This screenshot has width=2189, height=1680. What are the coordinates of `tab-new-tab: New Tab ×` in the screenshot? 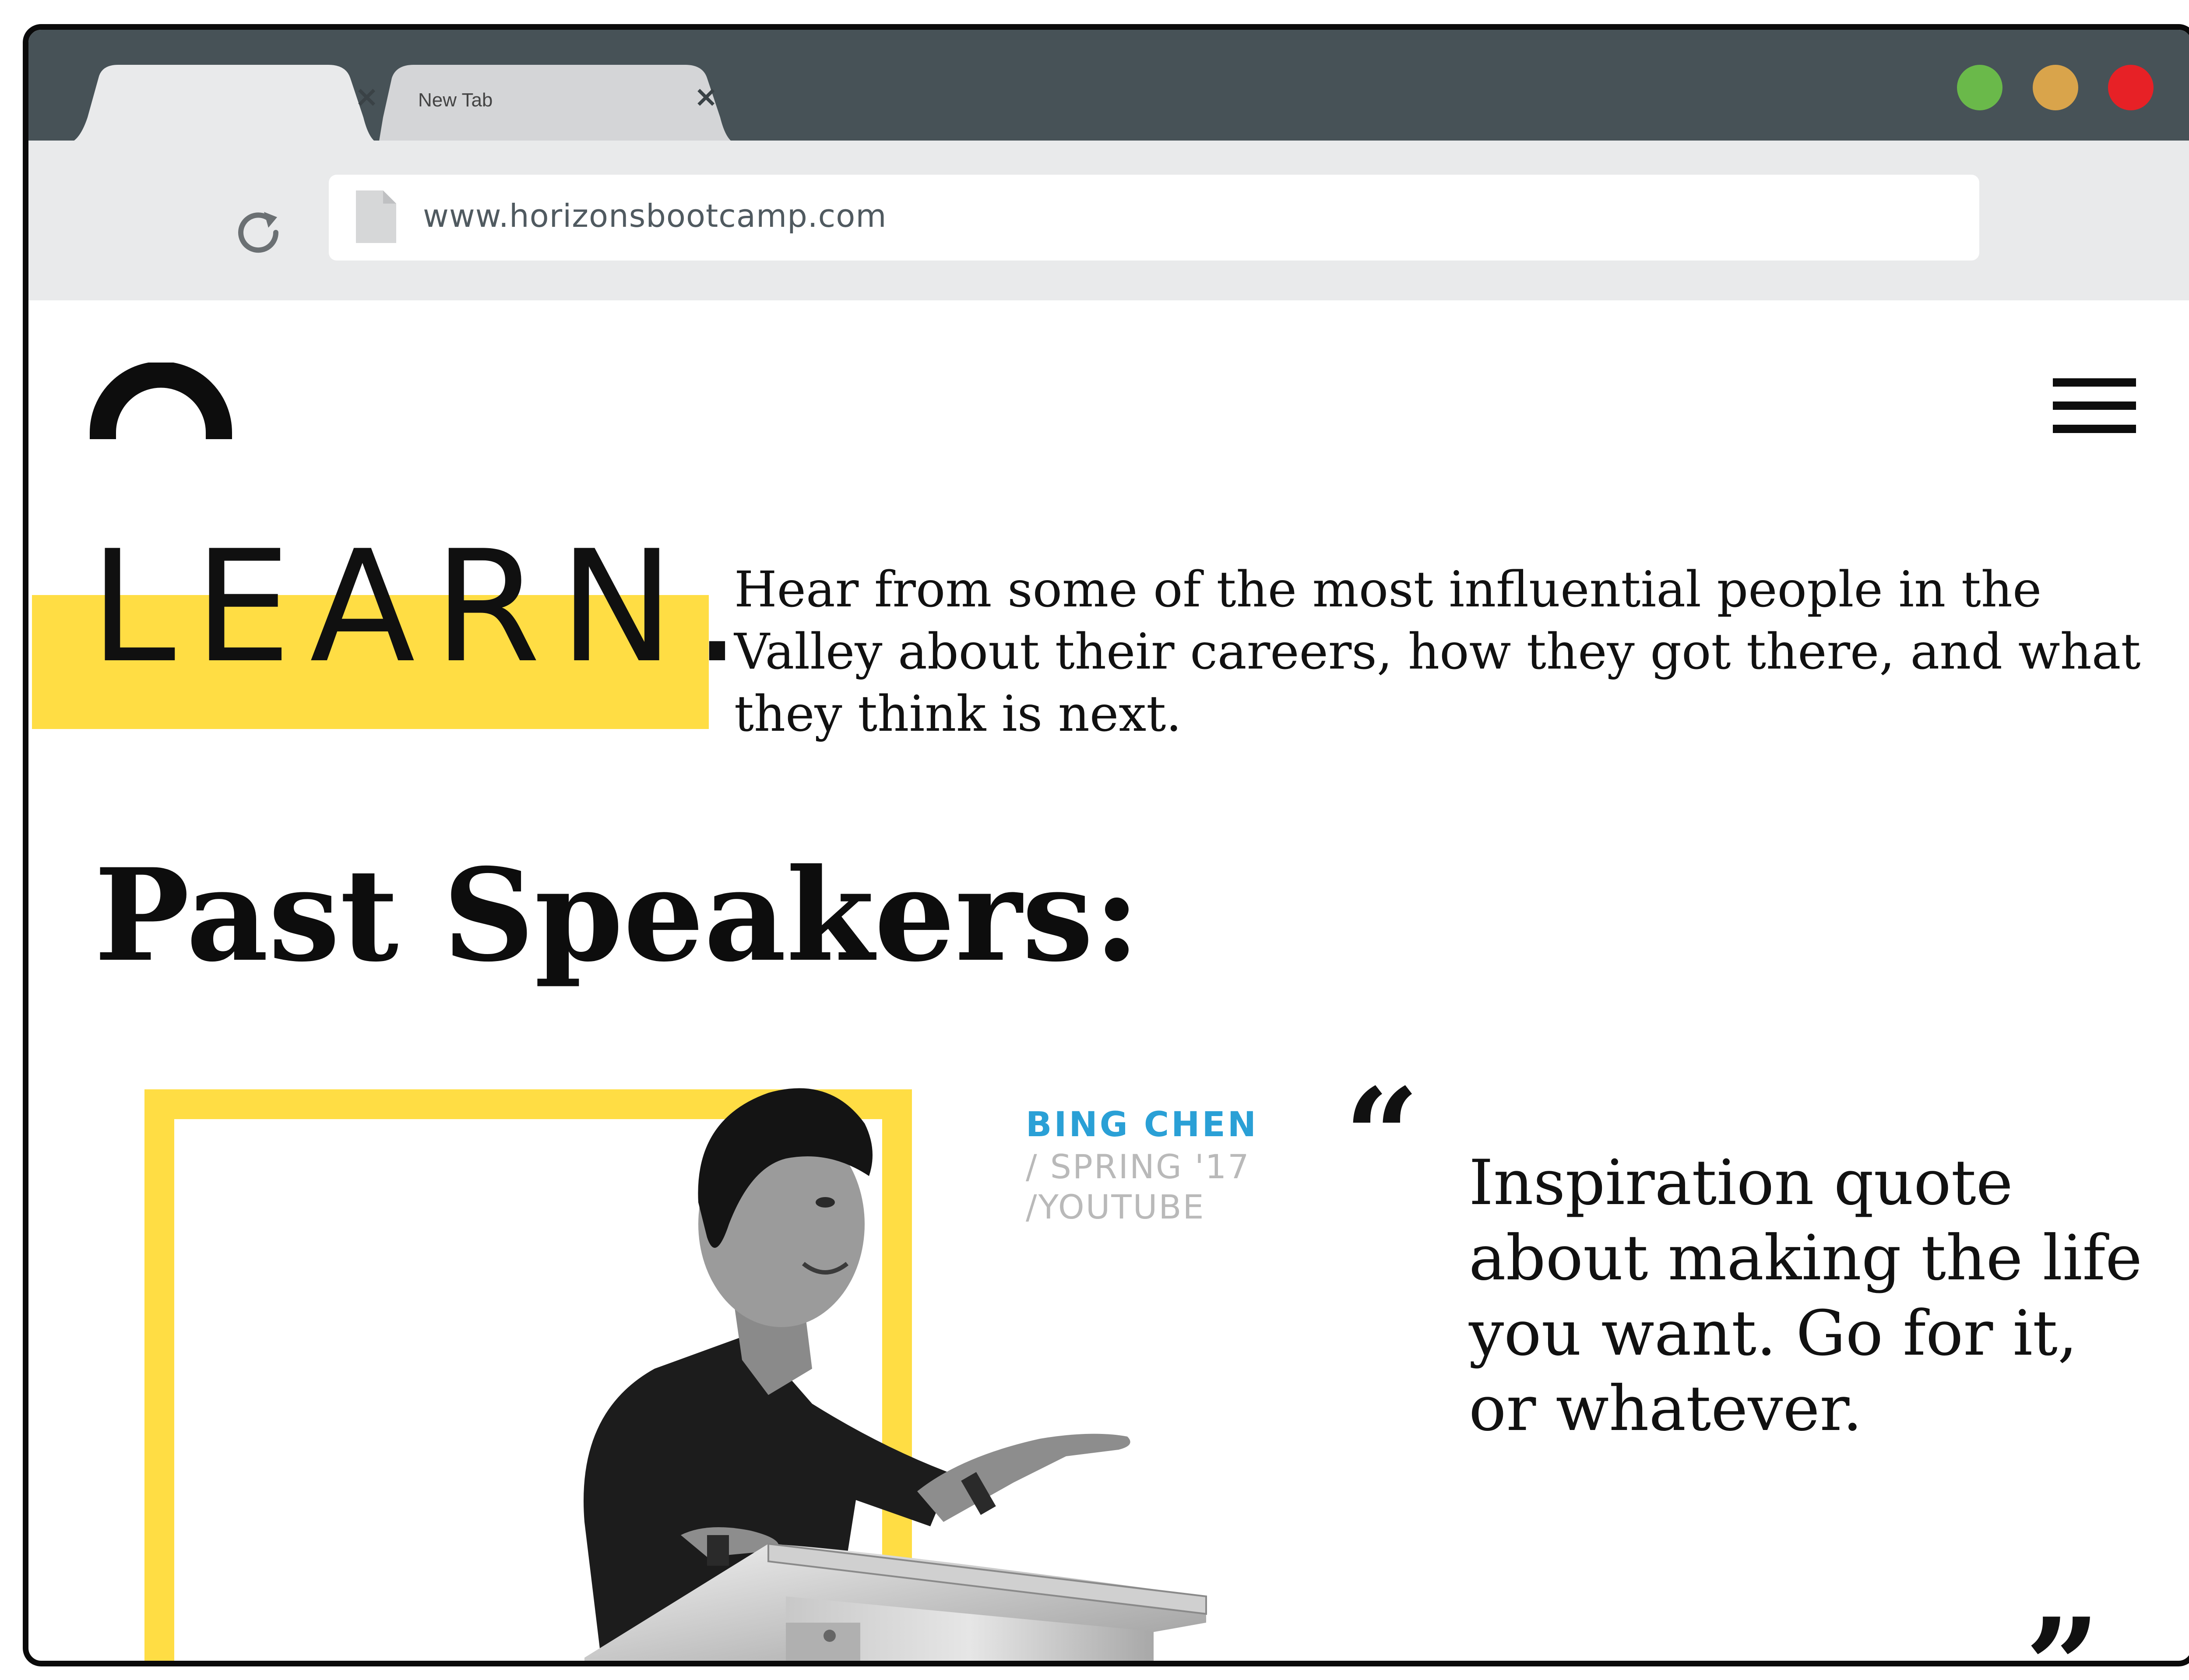 It's located at (565, 105).